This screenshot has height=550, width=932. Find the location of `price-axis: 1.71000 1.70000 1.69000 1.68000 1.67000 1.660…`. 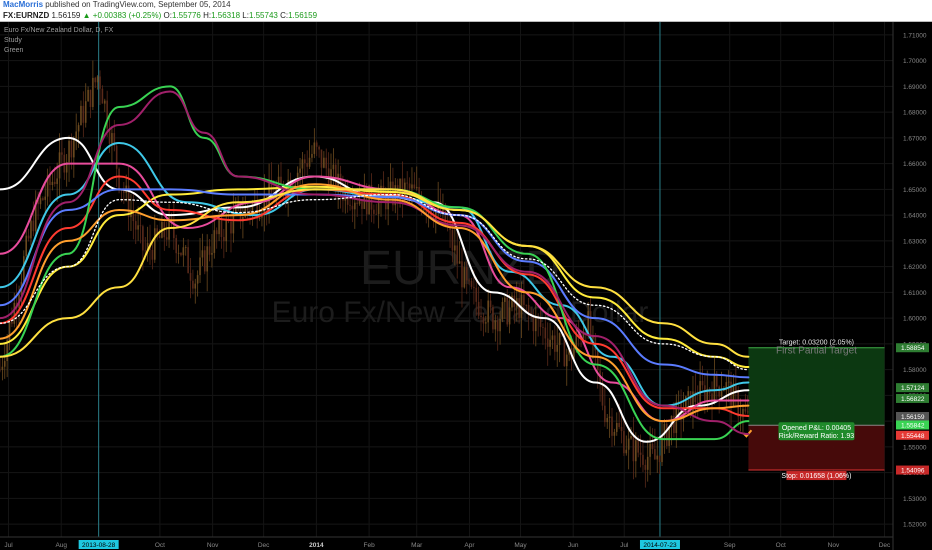

price-axis: 1.71000 1.70000 1.69000 1.68000 1.67000 1.660… is located at coordinates (912, 286).